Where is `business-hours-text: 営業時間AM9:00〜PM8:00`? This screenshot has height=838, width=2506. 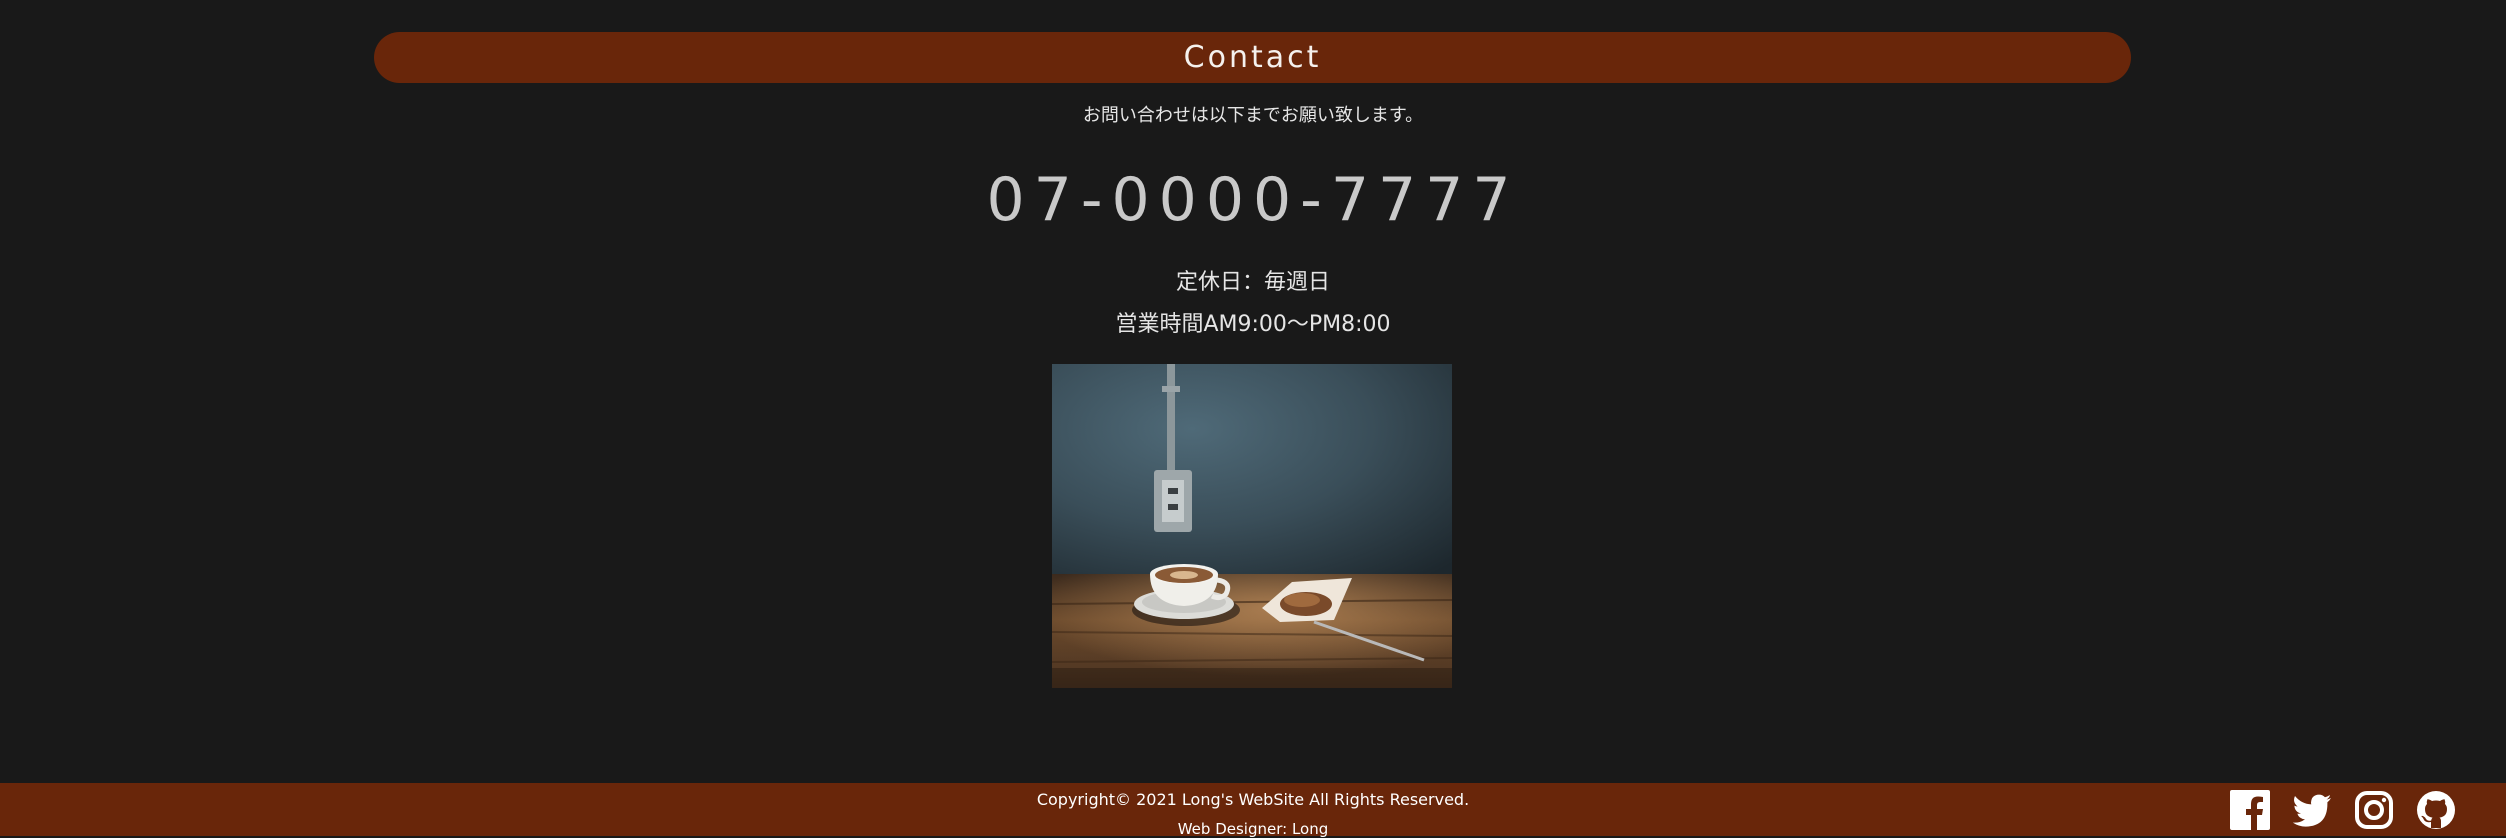 business-hours-text: 営業時間AM9:00〜PM8:00 is located at coordinates (1253, 324).